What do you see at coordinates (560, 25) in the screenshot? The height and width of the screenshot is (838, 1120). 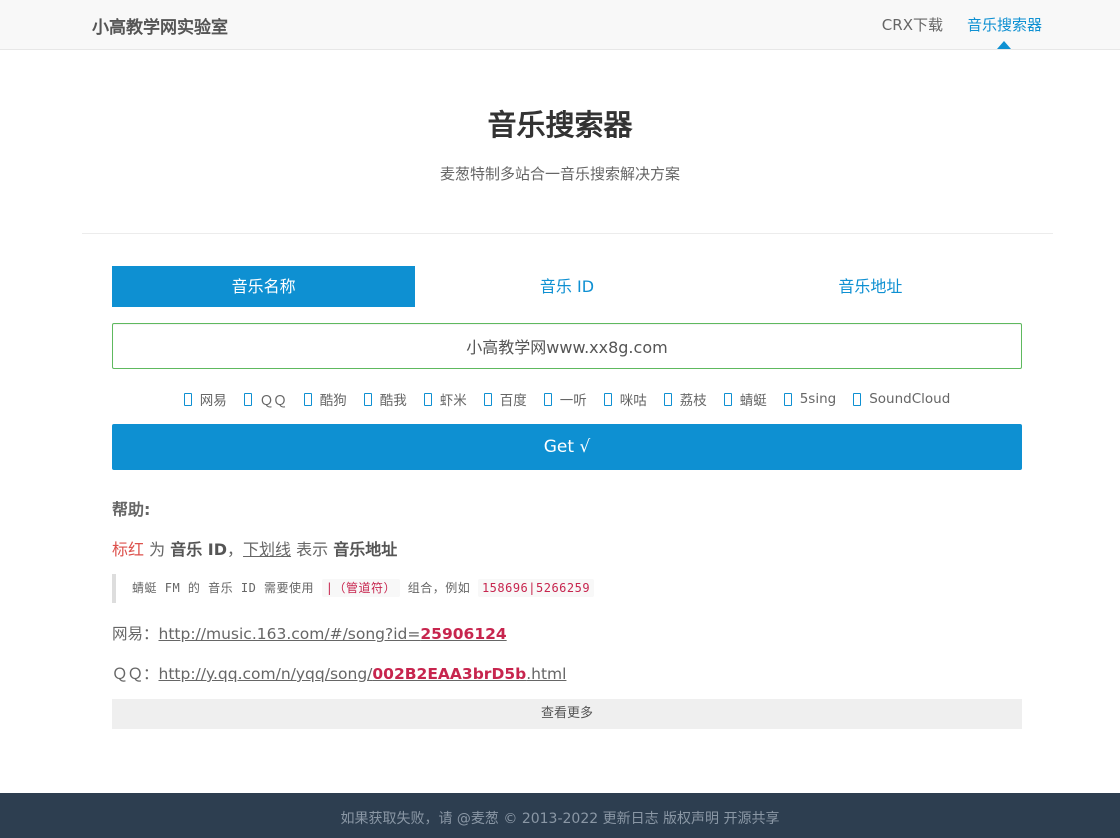 I see `top-navbar: 小高教学网实验室 CRX下载 音乐搜索器` at bounding box center [560, 25].